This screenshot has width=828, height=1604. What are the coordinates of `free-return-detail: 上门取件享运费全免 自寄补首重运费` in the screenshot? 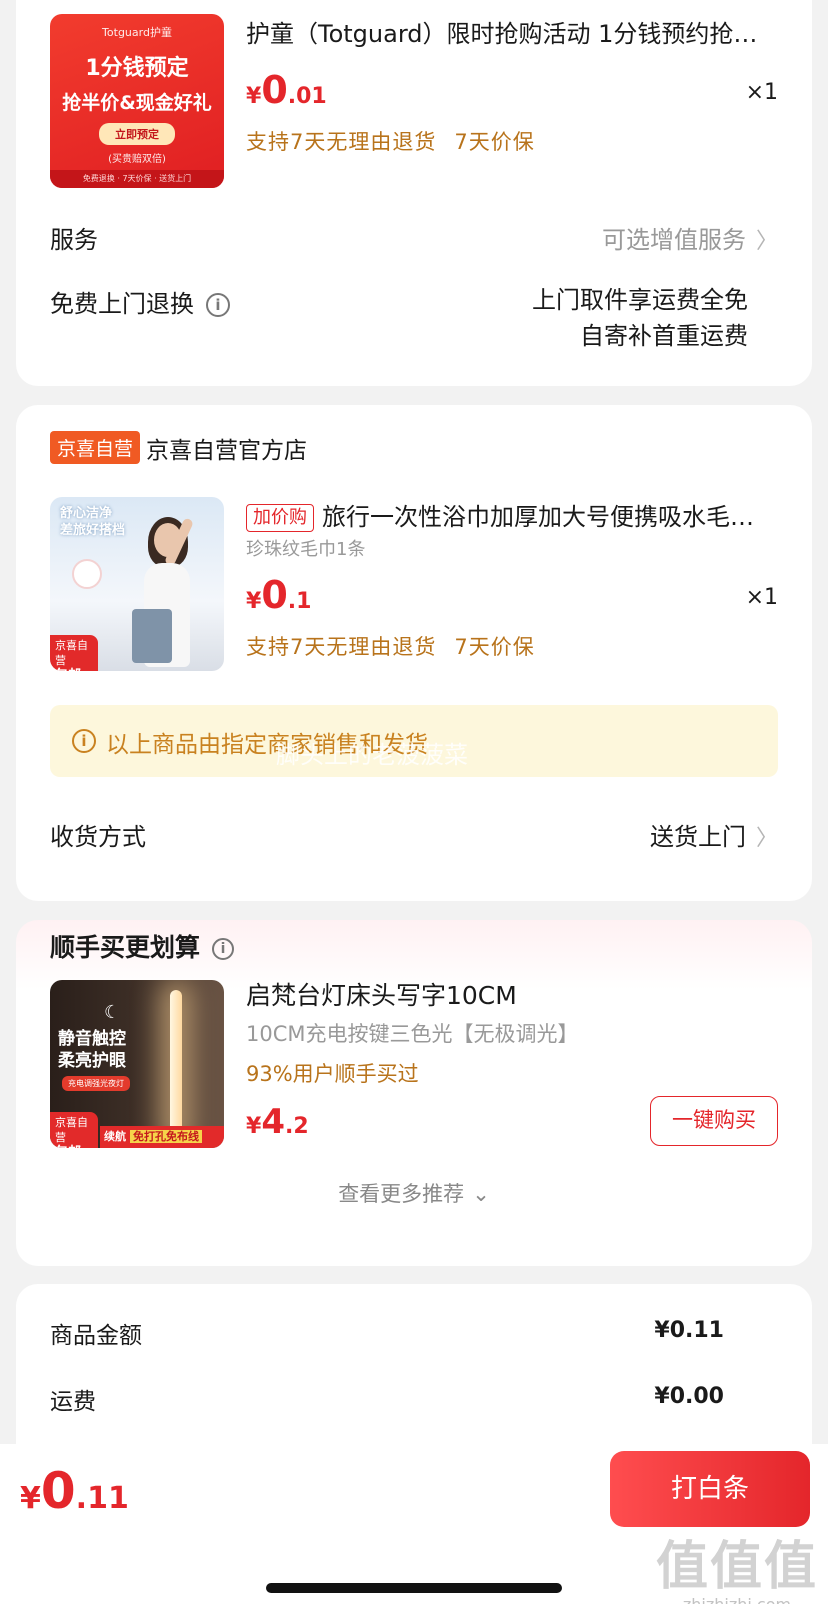 It's located at (640, 318).